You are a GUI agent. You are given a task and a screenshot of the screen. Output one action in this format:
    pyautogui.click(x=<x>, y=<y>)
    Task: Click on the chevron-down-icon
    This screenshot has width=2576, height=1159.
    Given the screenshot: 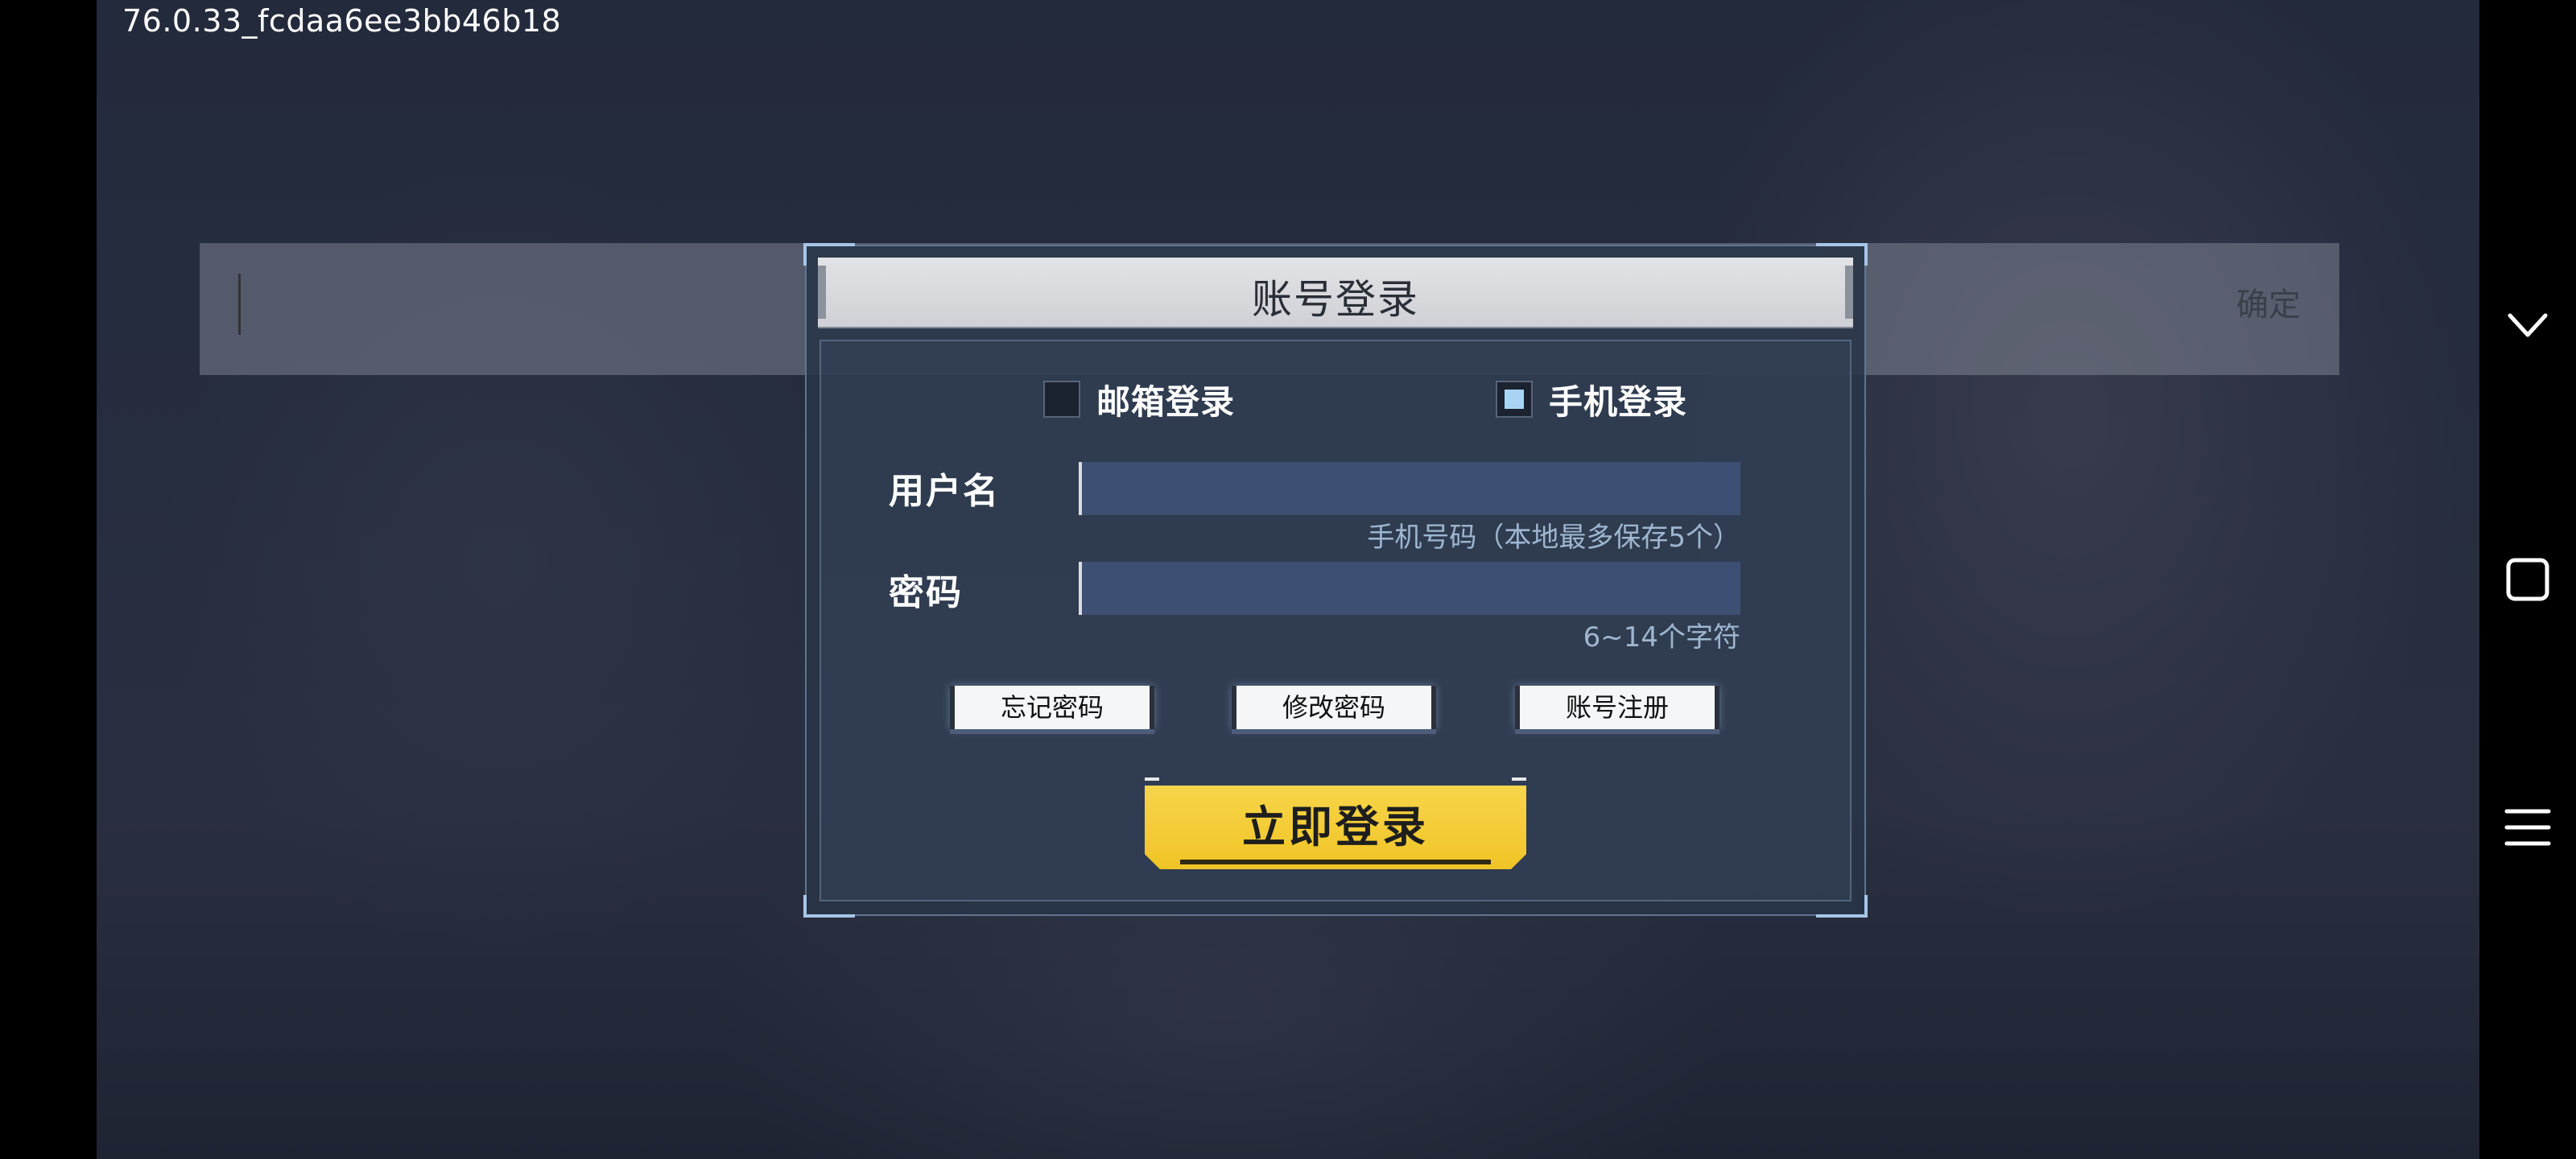 What is the action you would take?
    pyautogui.click(x=2527, y=325)
    